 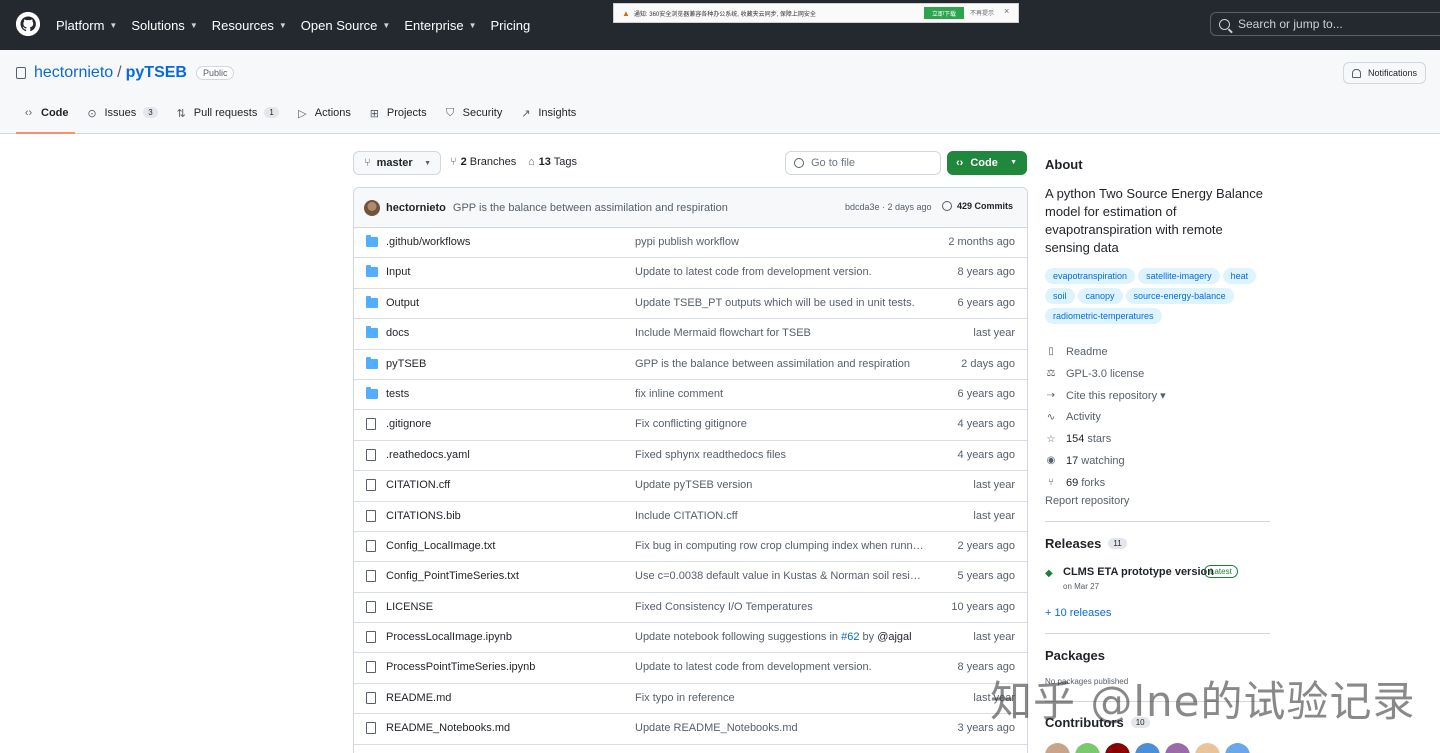 I want to click on meta-pulse: ∿ Activity, so click(x=1157, y=417).